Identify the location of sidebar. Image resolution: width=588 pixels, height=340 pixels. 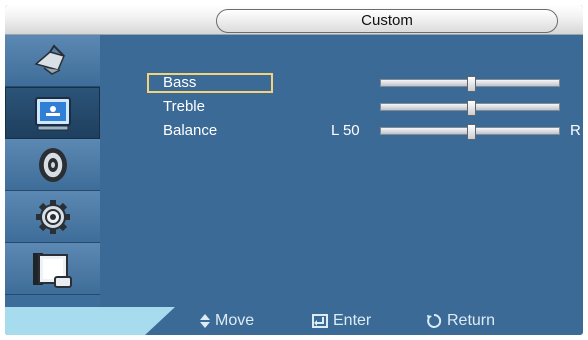
(52, 185).